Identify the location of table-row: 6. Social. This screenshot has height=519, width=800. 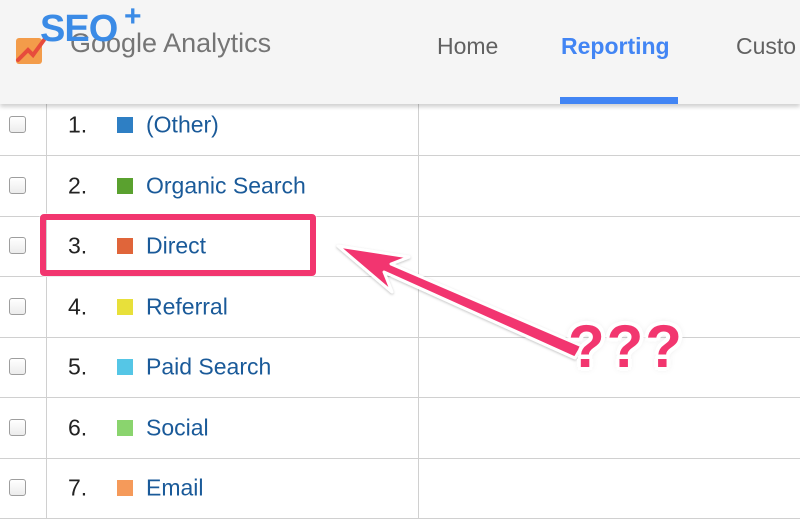
(400, 428).